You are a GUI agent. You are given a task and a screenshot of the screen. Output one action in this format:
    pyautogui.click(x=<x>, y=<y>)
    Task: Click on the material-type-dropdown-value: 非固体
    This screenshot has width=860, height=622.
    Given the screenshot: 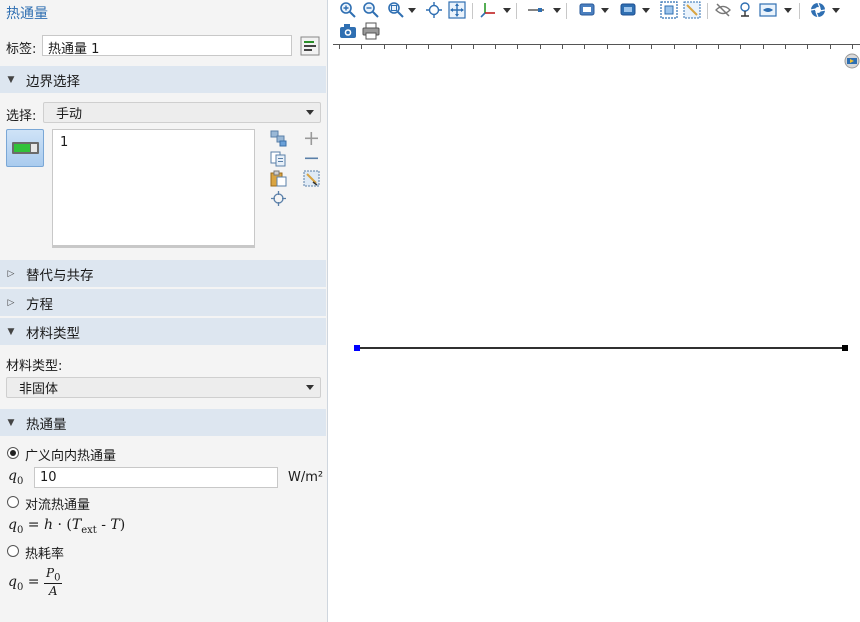 What is the action you would take?
    pyautogui.click(x=39, y=389)
    